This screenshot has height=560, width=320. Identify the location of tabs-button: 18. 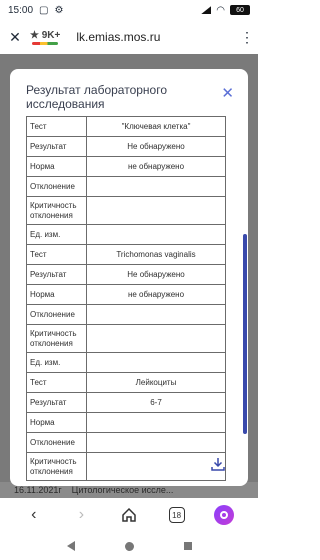
(177, 515).